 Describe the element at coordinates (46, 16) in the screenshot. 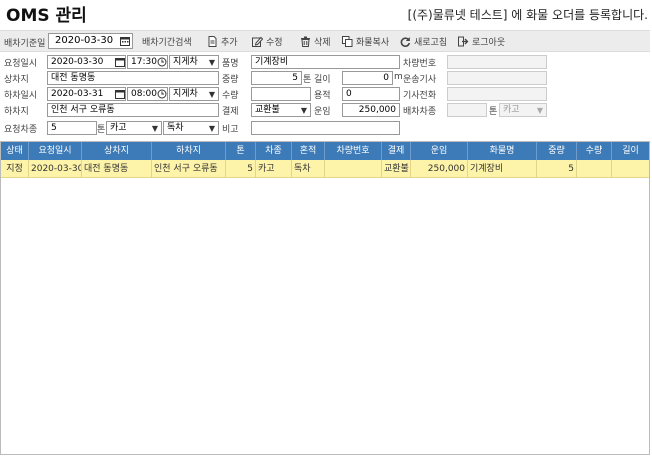

I see `page-title: OMS 관리` at that location.